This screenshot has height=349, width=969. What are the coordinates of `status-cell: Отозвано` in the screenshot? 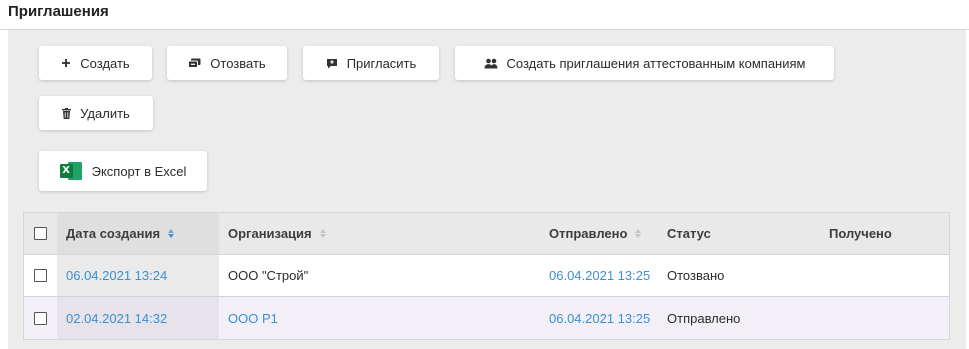 It's located at (746, 275).